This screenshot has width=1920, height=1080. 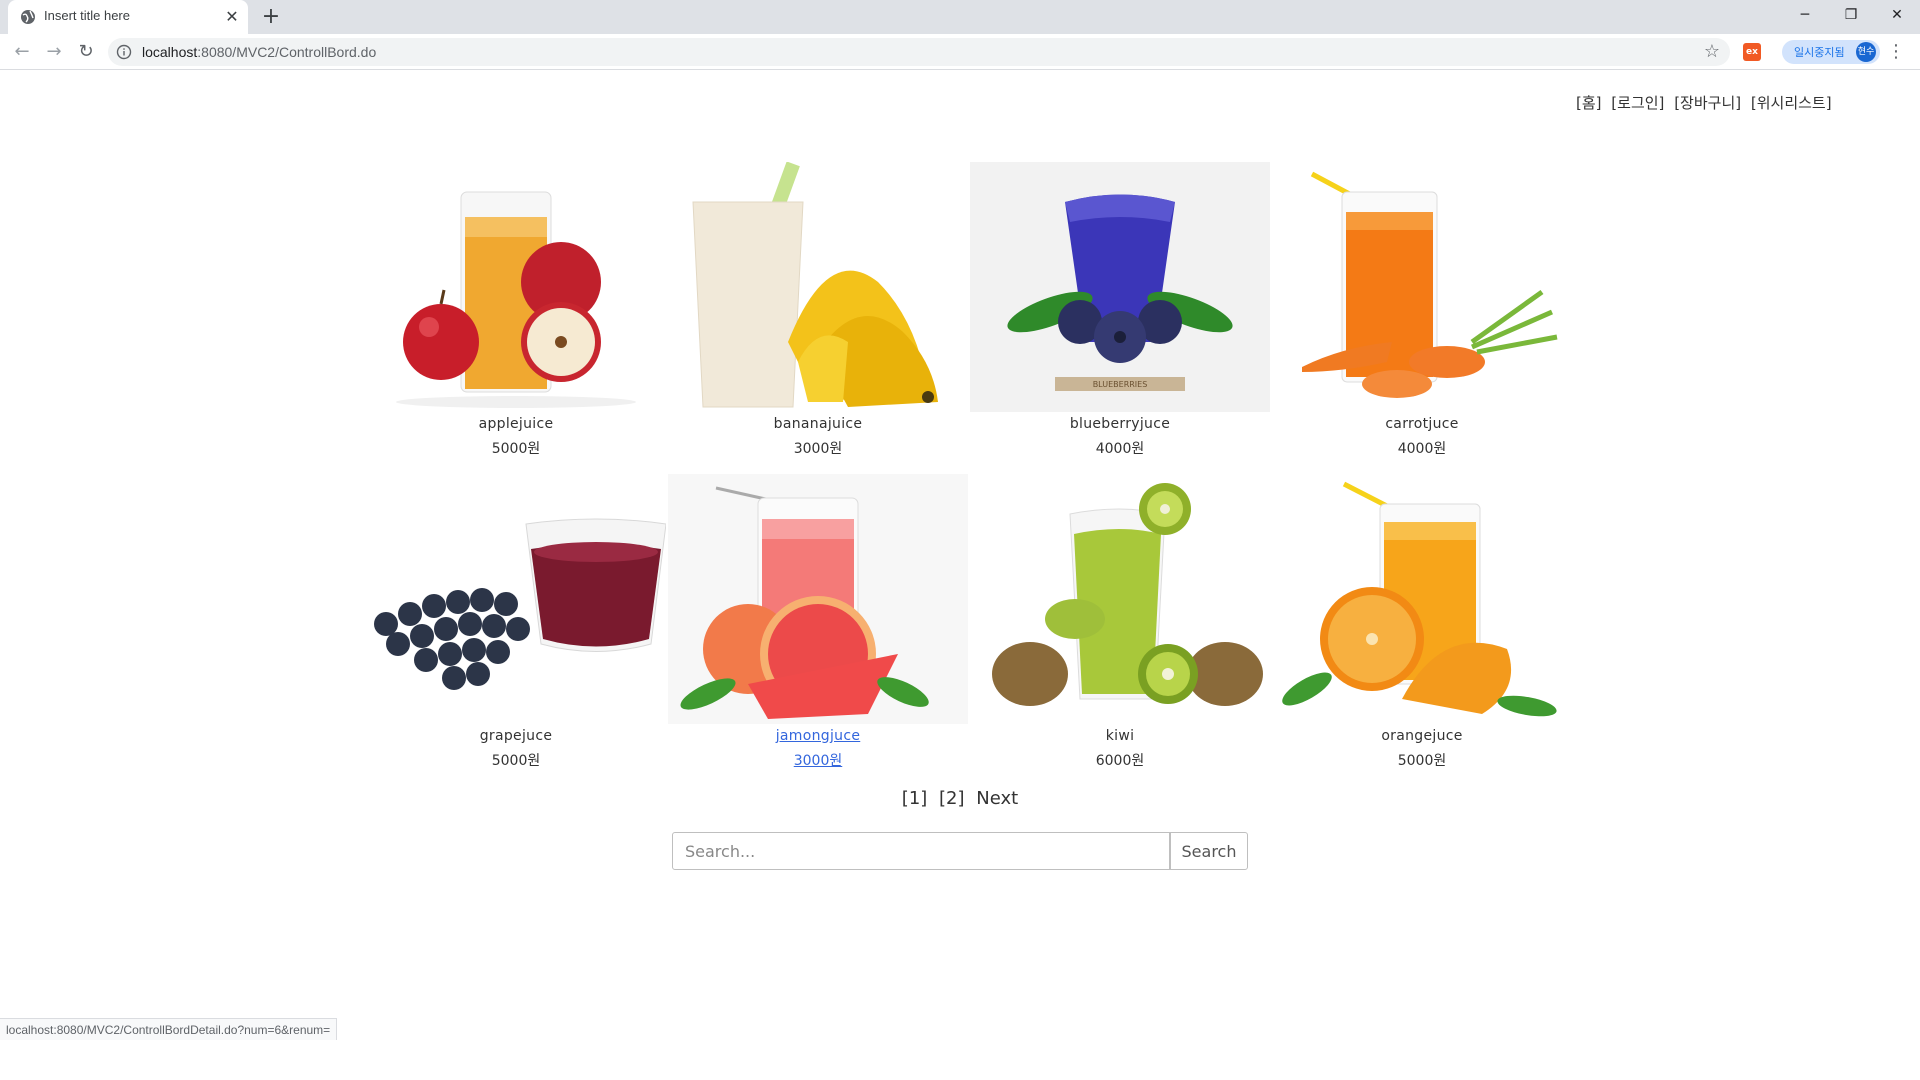 I want to click on close-window-icon: ✕, so click(x=1897, y=15).